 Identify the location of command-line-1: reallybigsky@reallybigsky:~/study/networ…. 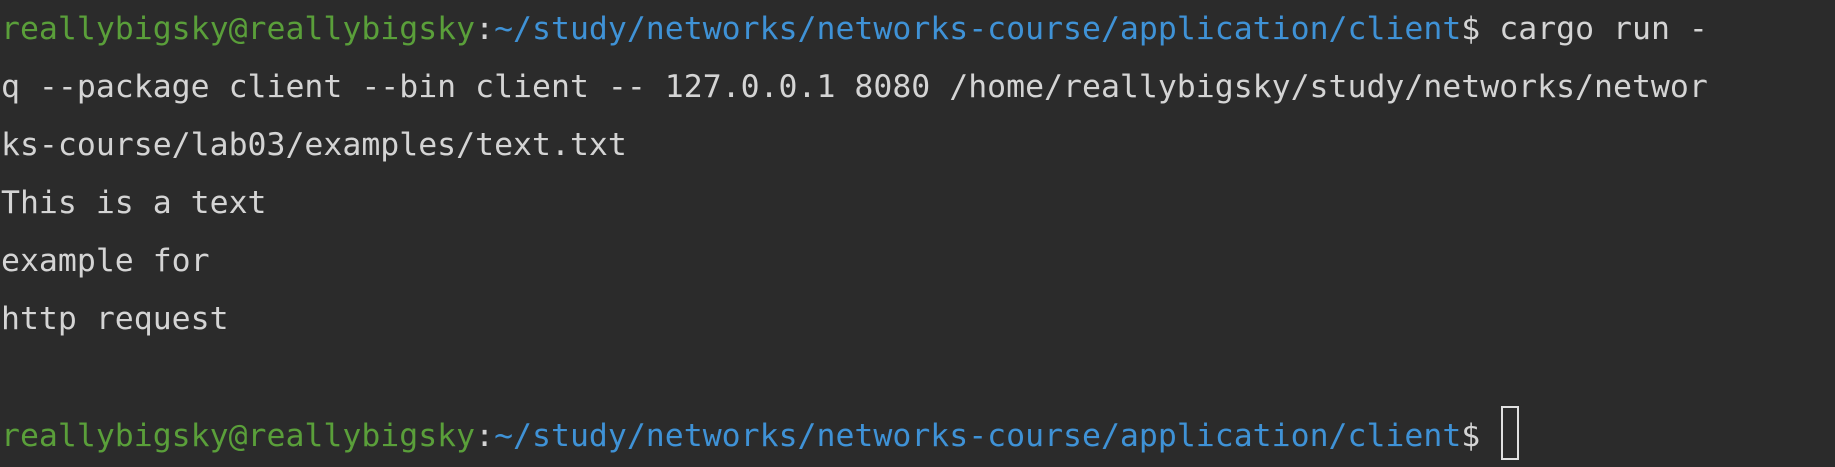
(917, 29).